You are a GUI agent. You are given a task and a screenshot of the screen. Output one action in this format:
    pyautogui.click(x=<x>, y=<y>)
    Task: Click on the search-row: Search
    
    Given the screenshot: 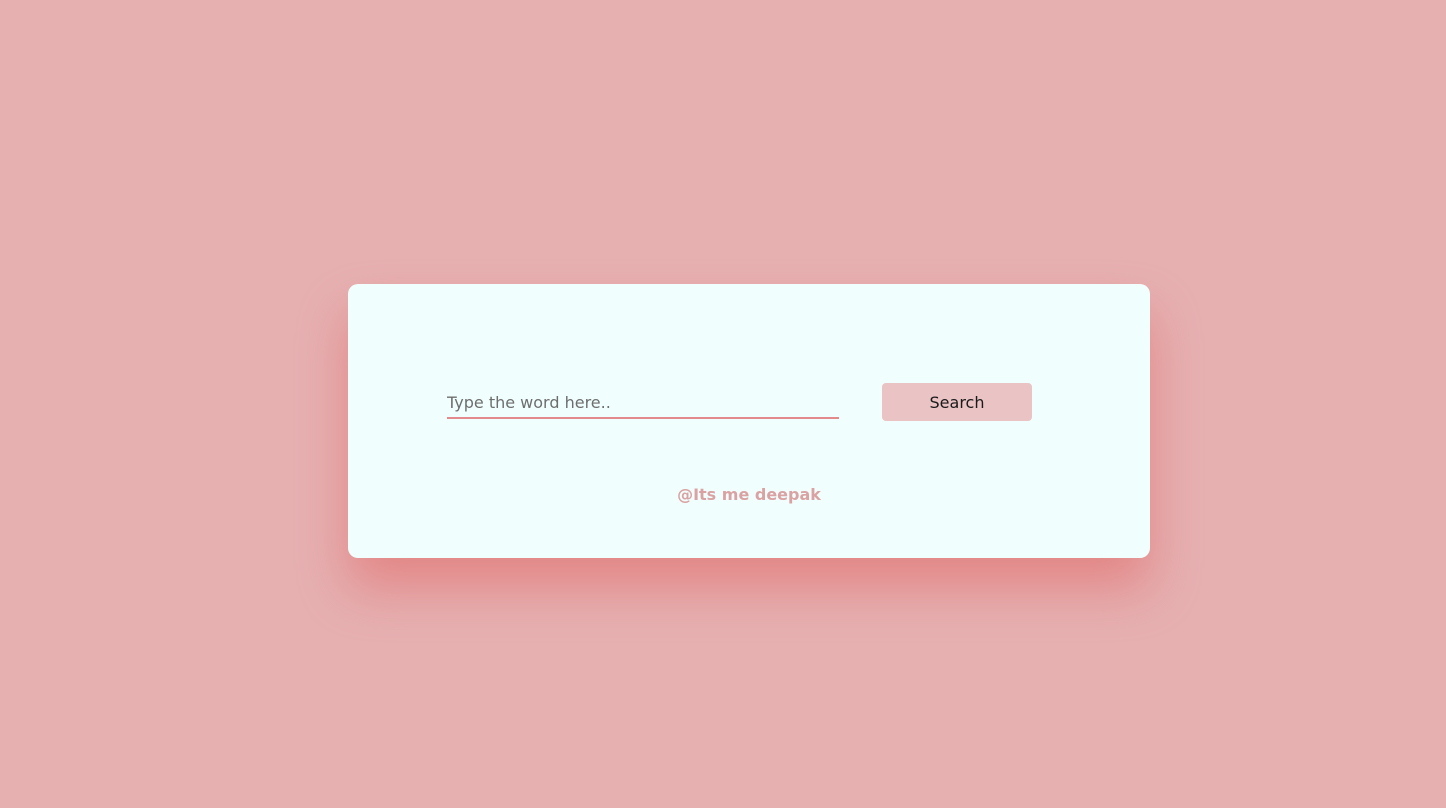 What is the action you would take?
    pyautogui.click(x=740, y=402)
    